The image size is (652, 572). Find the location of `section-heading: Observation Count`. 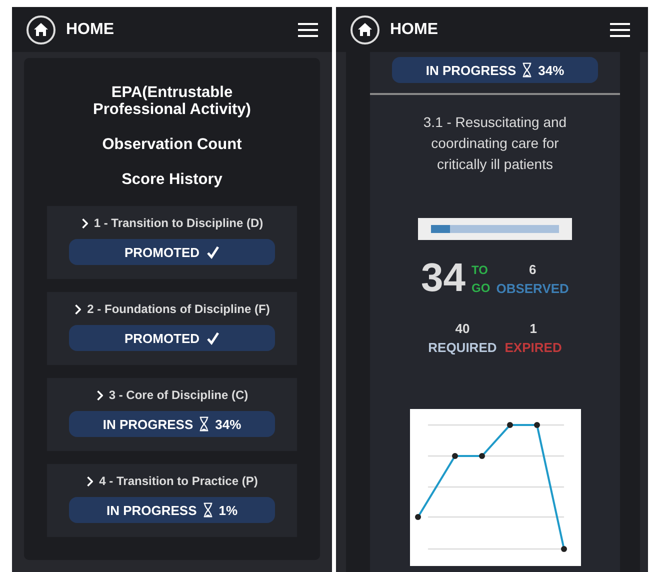

section-heading: Observation Count is located at coordinates (172, 144).